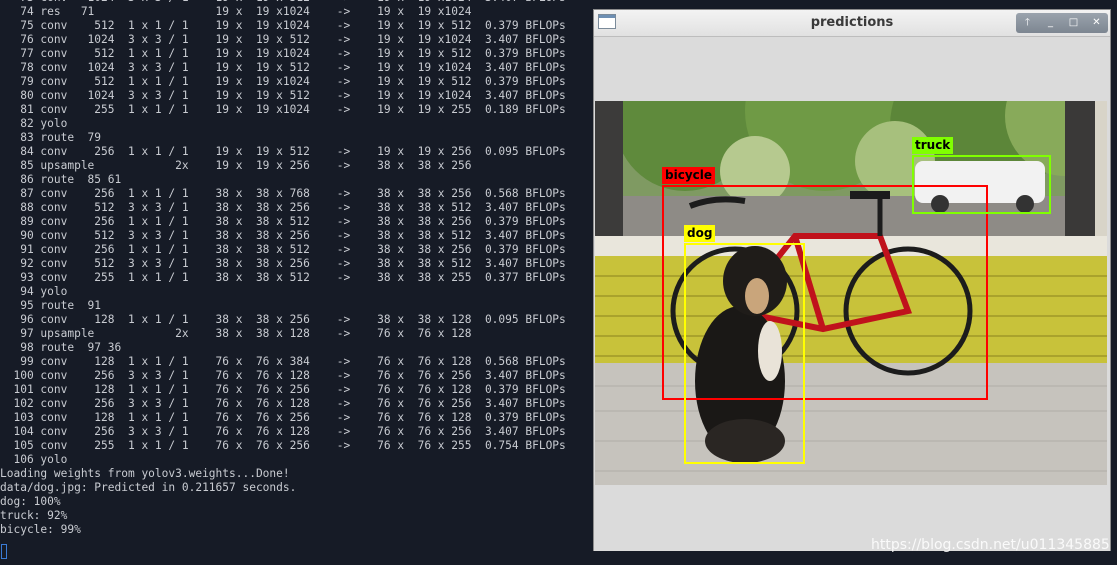  Describe the element at coordinates (852, 23) in the screenshot. I see `window-titlebar: predictions 🡑 _ □ ✕` at that location.